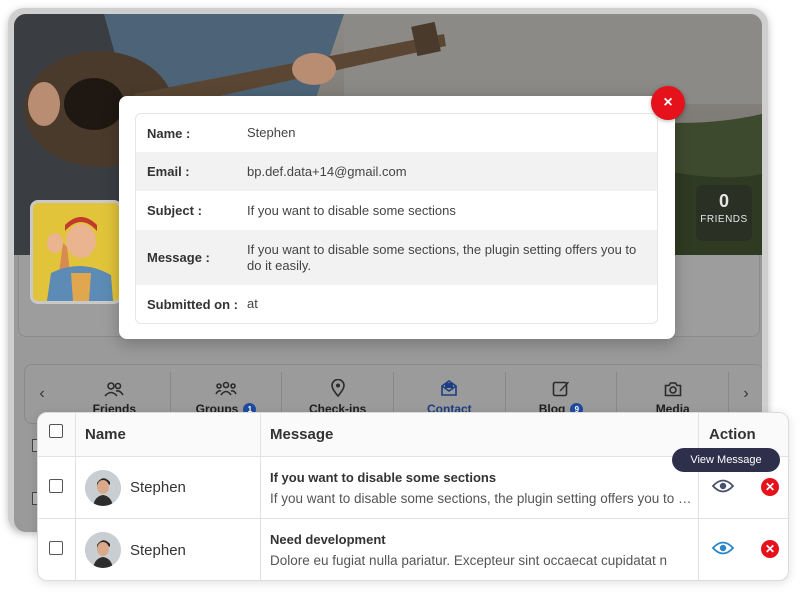 Image resolution: width=800 pixels, height=600 pixels. Describe the element at coordinates (396, 304) in the screenshot. I see `detail-row-submitted: Submitted on : at` at that location.